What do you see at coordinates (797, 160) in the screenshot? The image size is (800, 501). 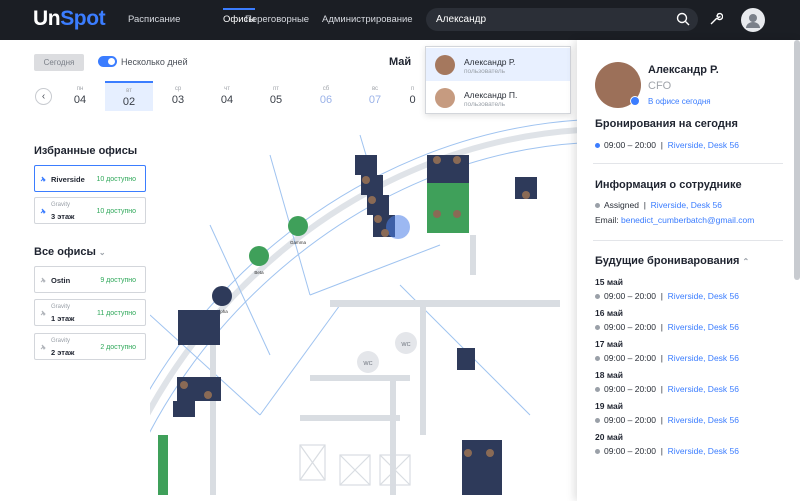 I see `panel-scrollbar` at bounding box center [797, 160].